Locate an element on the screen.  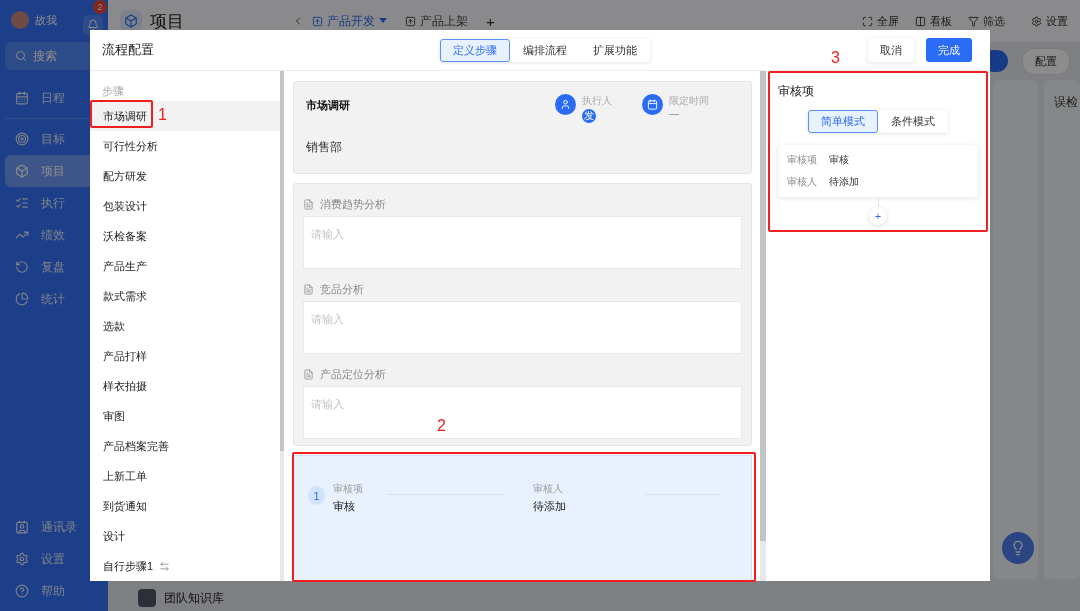
filter-icon is located at coordinates (973, 21).